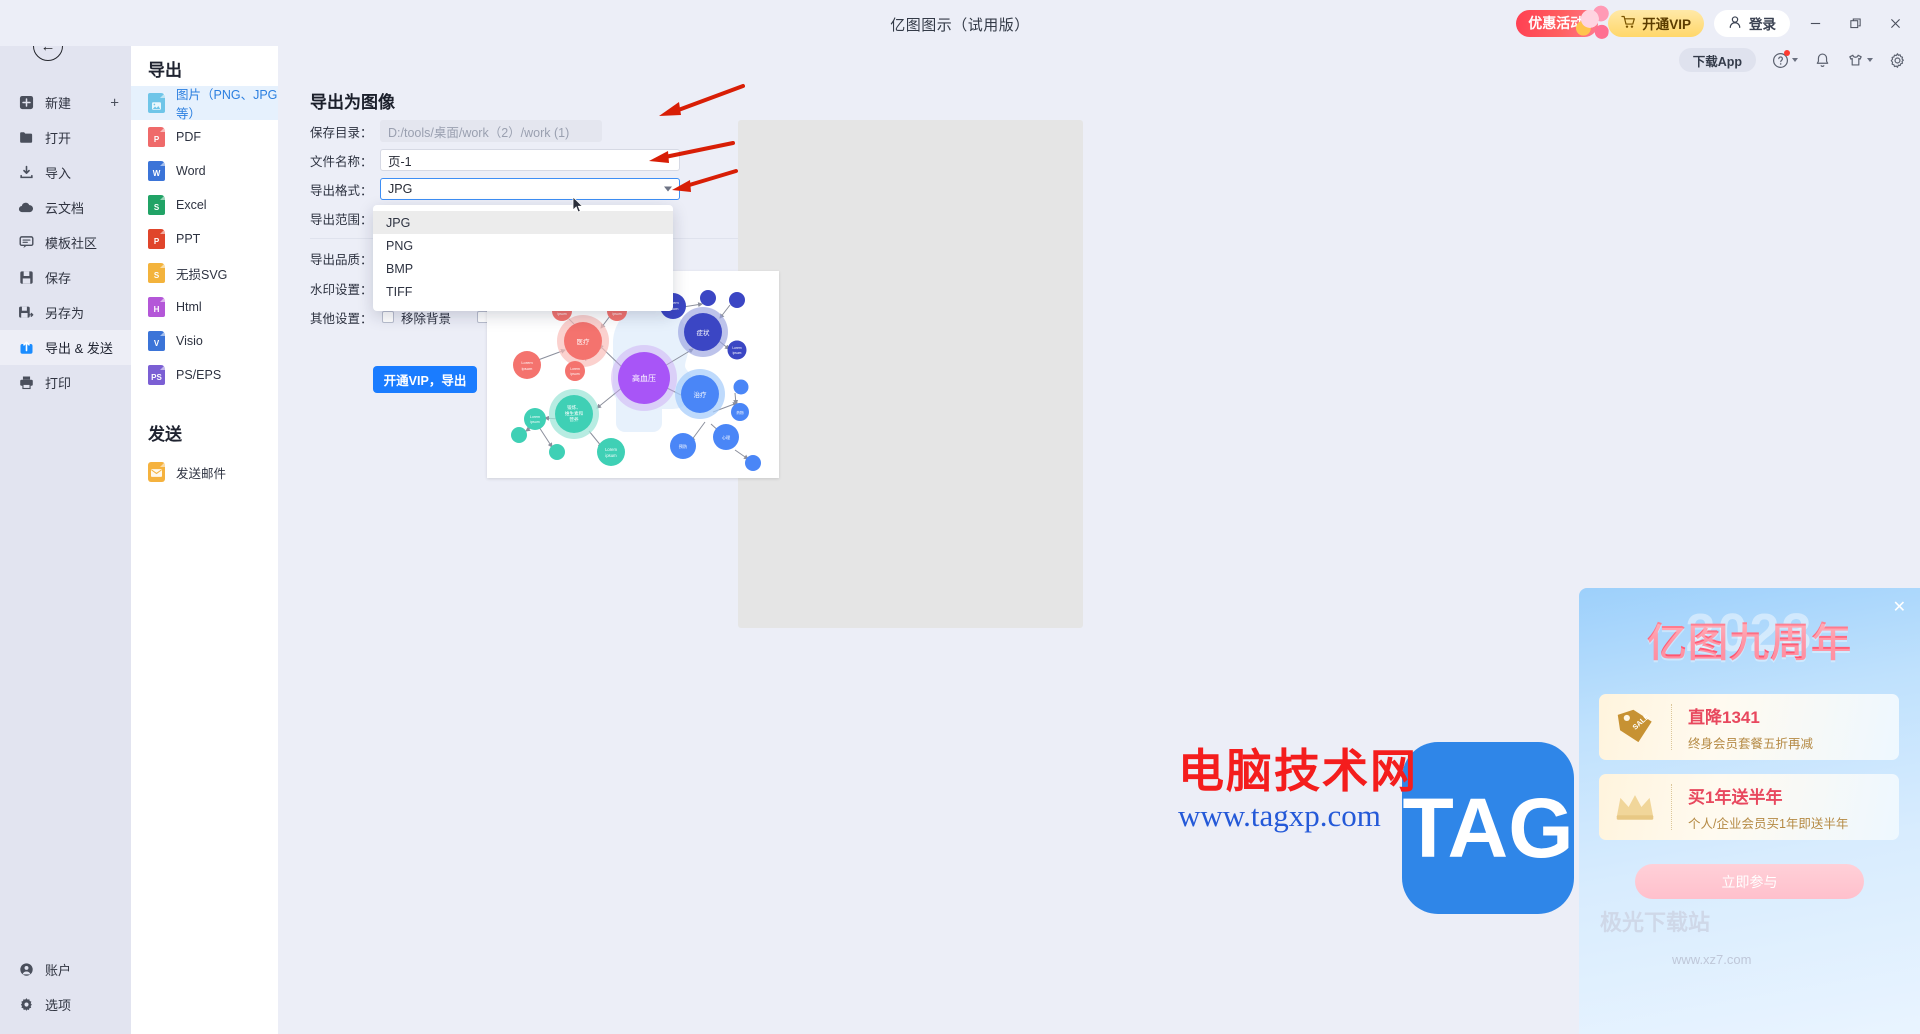  I want to click on coupon-card-2: 买1年送半年 个人/企业会员买1年即送半年, so click(1749, 807).